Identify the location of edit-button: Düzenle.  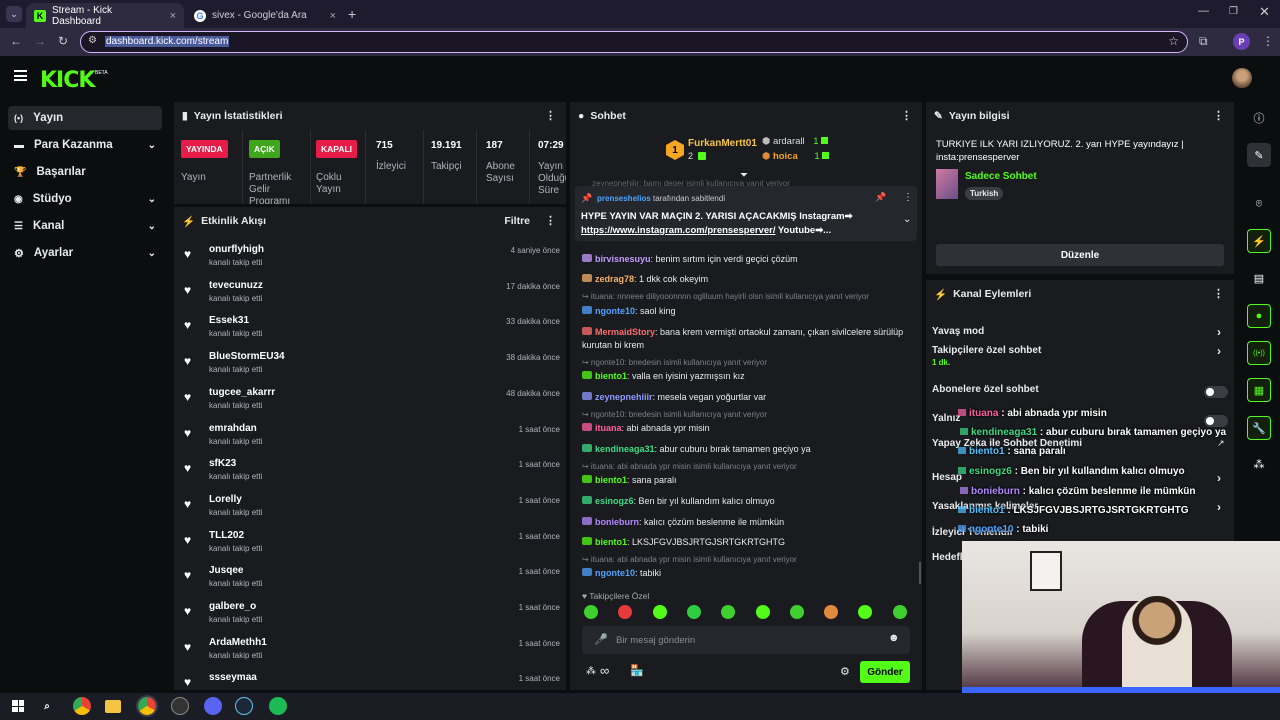
(1080, 255).